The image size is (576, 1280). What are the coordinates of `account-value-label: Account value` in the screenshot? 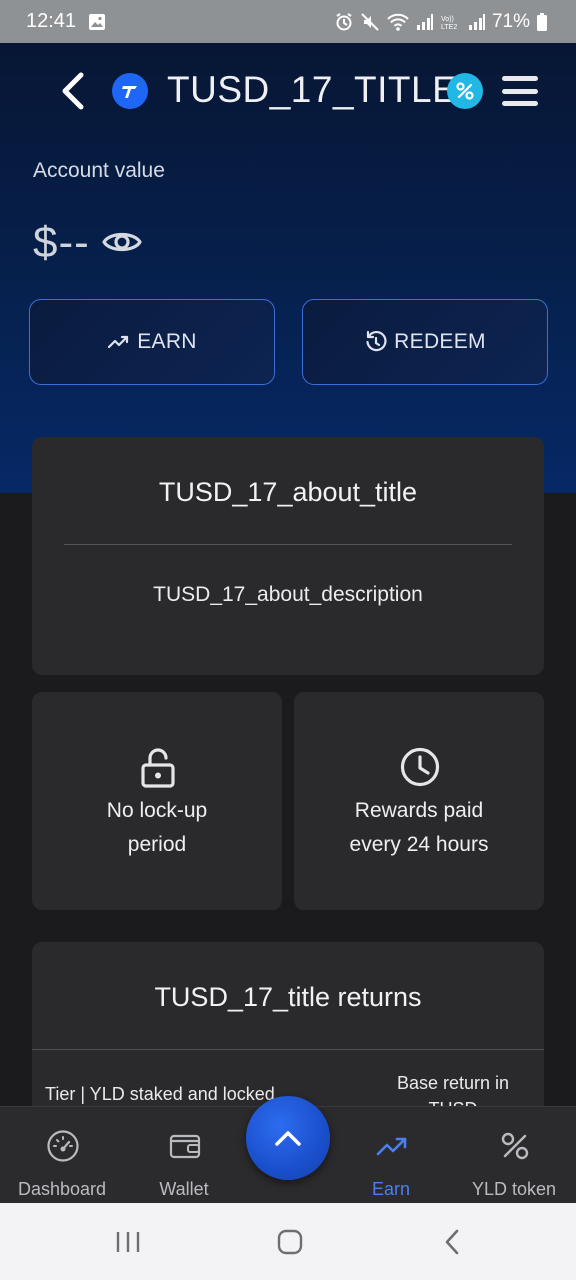 It's located at (99, 170).